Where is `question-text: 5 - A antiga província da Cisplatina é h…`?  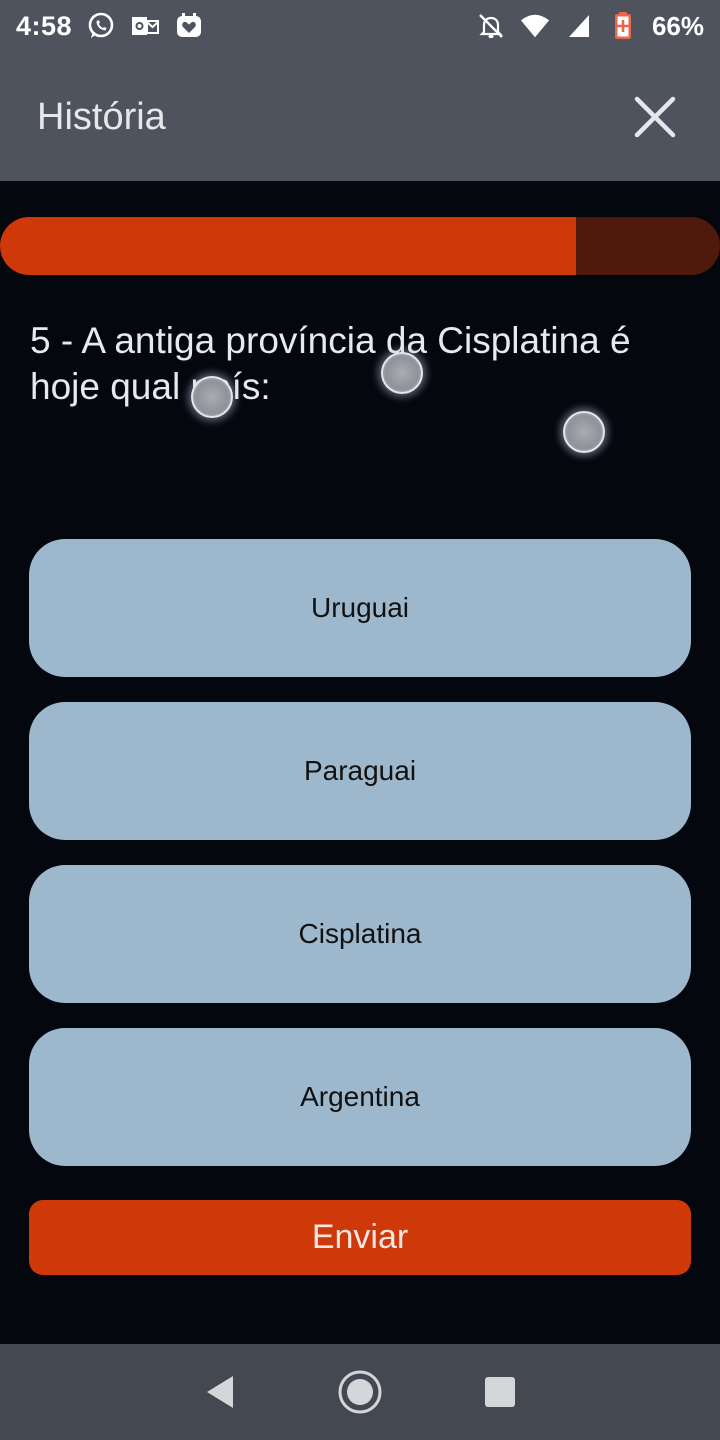
question-text: 5 - A antiga província da Cisplatina é h… is located at coordinates (330, 363).